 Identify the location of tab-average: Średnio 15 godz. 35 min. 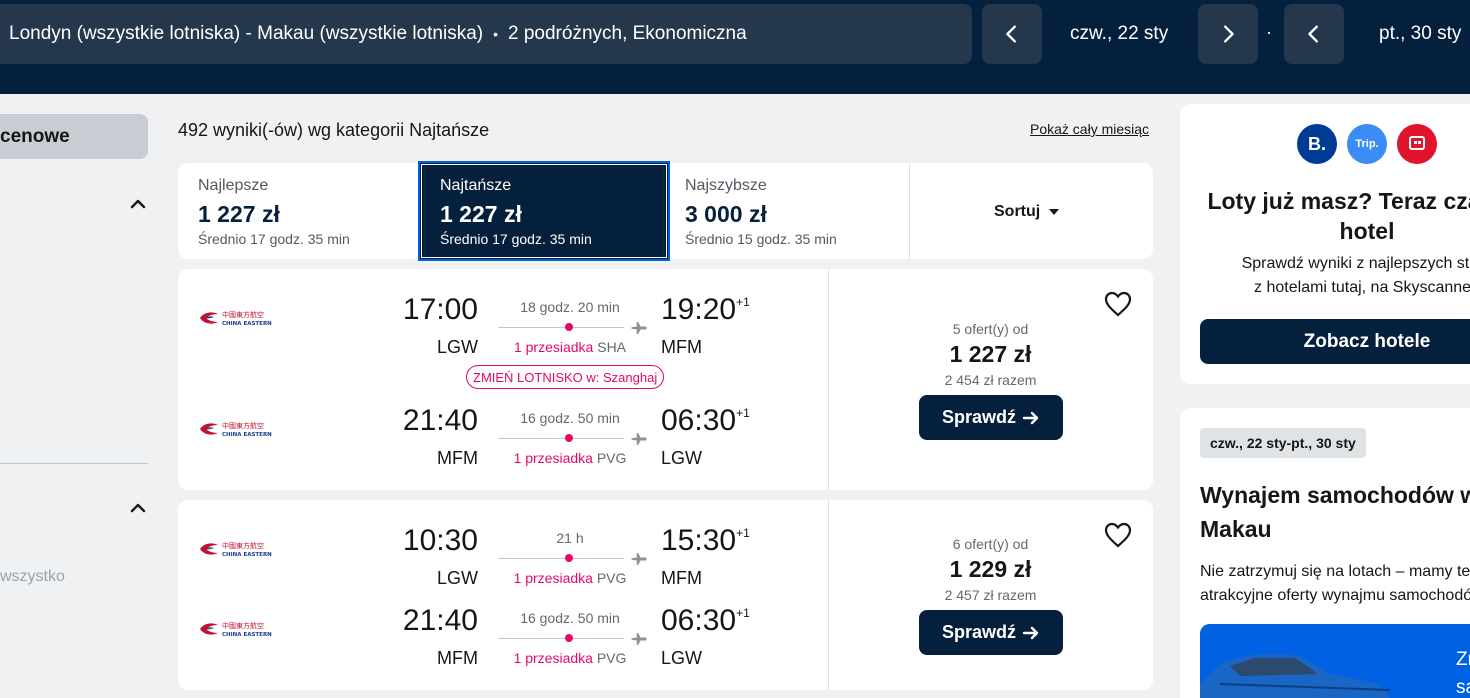
(761, 239).